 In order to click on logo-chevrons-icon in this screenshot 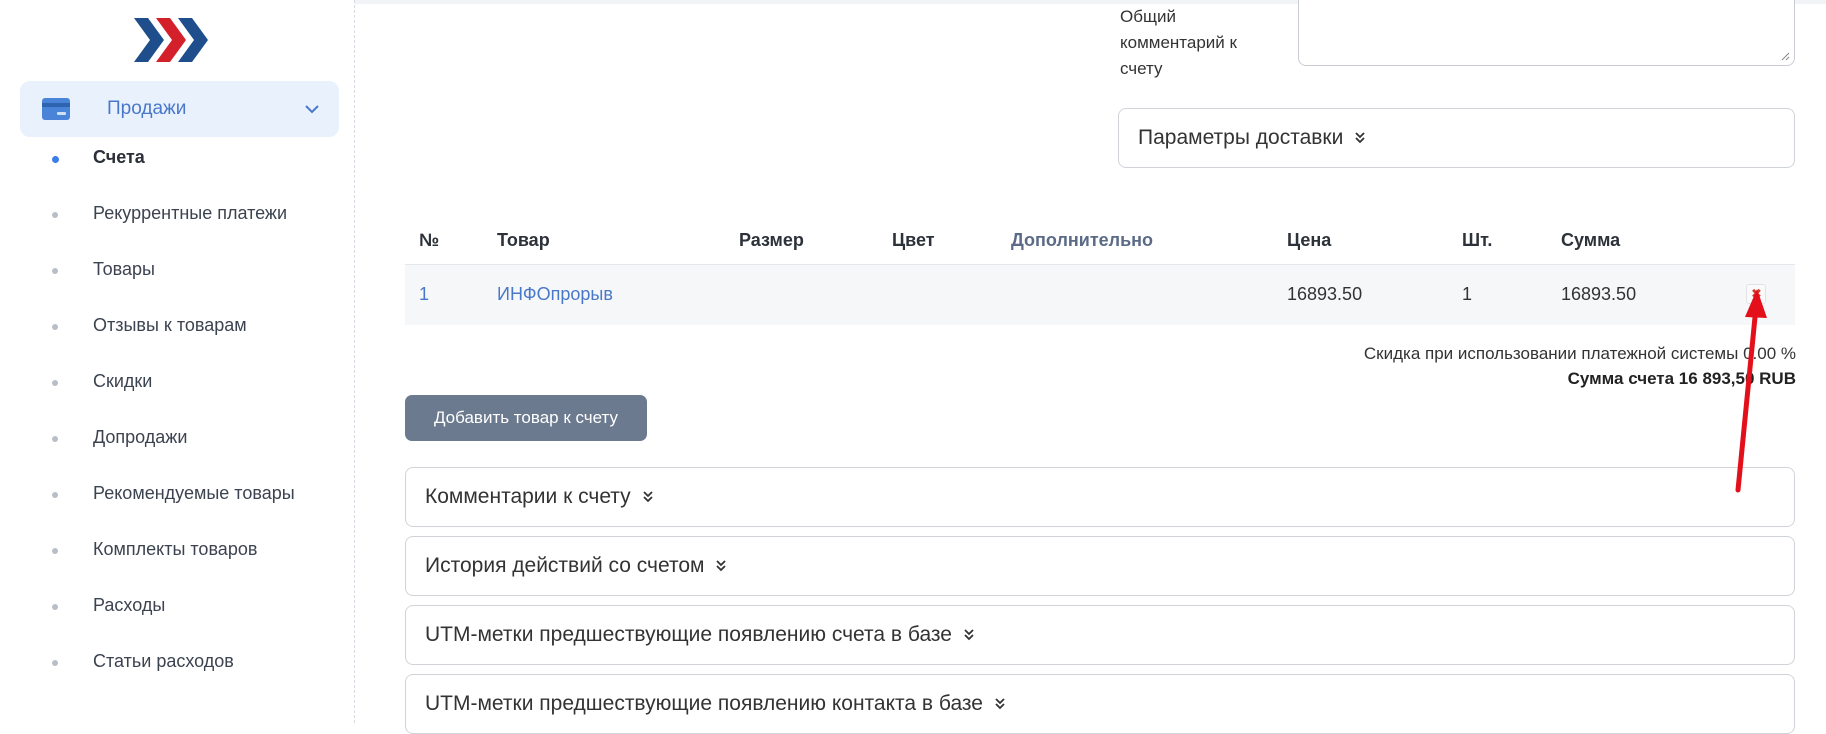, I will do `click(171, 40)`.